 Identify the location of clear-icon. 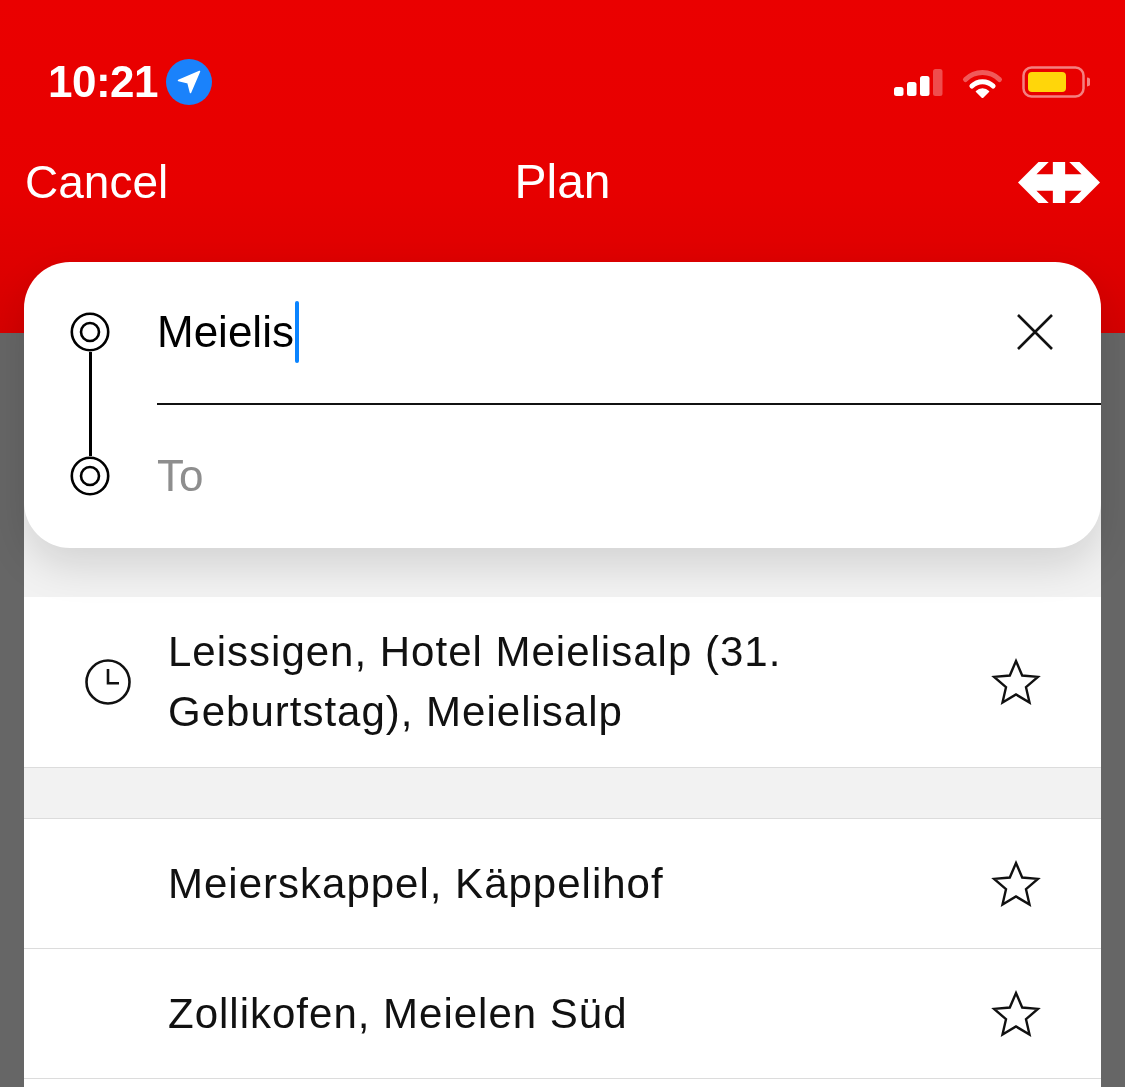
(1035, 332).